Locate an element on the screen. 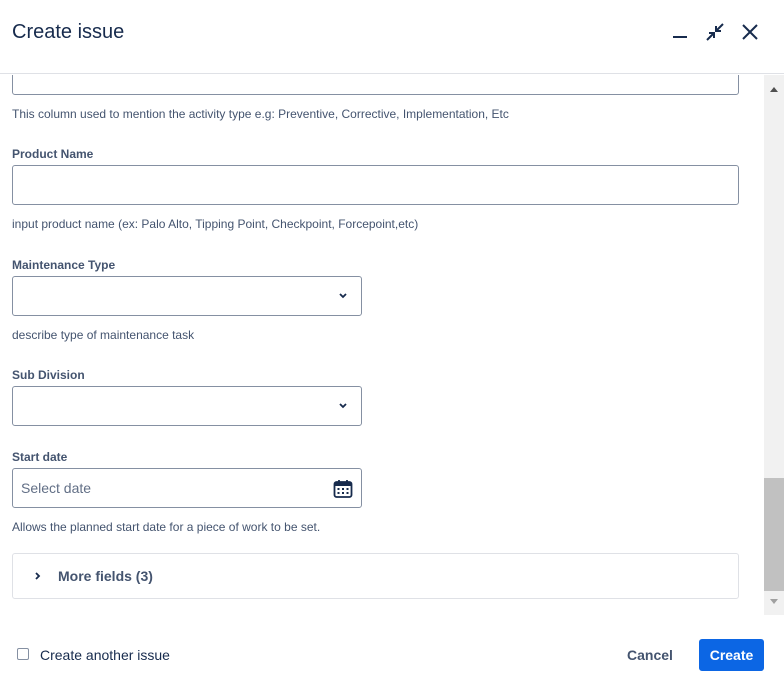 This screenshot has height=687, width=784. close-icon is located at coordinates (750, 32).